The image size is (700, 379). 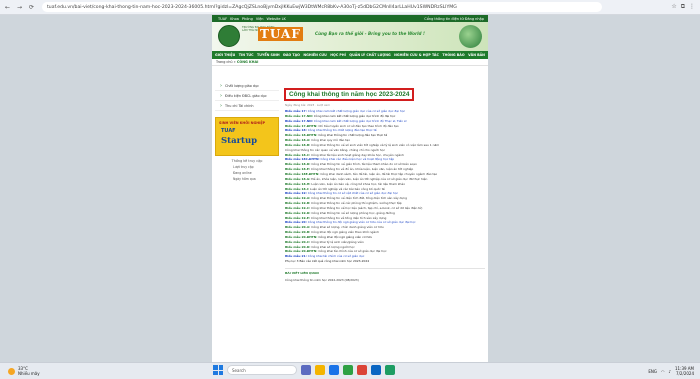 What do you see at coordinates (298, 183) in the screenshot?
I see `form-number: Biểu mẫu 18-H:` at bounding box center [298, 183].